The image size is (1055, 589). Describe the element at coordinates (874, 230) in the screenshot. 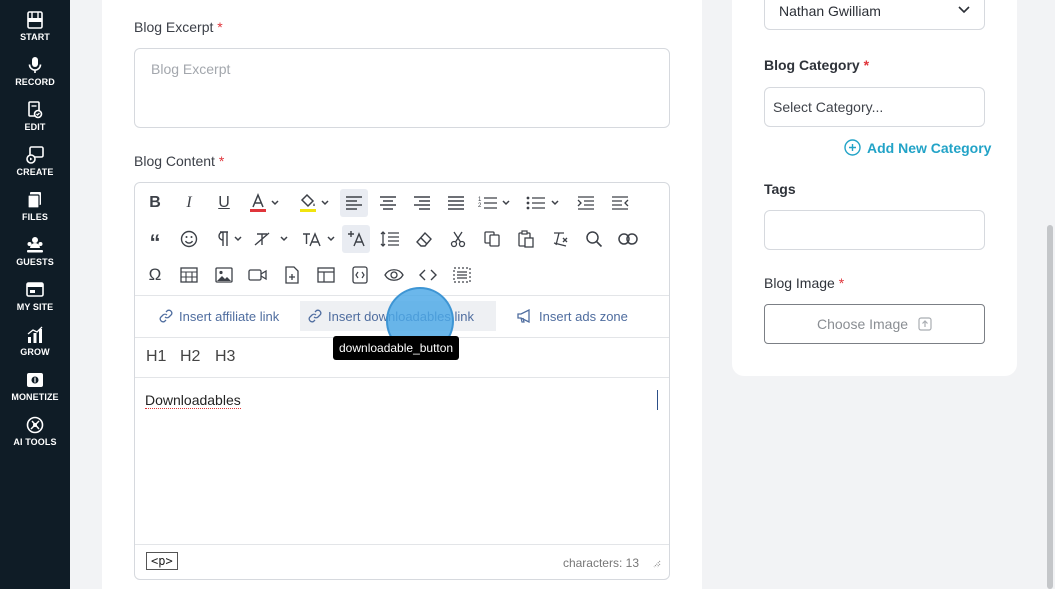

I see `tags-input` at that location.